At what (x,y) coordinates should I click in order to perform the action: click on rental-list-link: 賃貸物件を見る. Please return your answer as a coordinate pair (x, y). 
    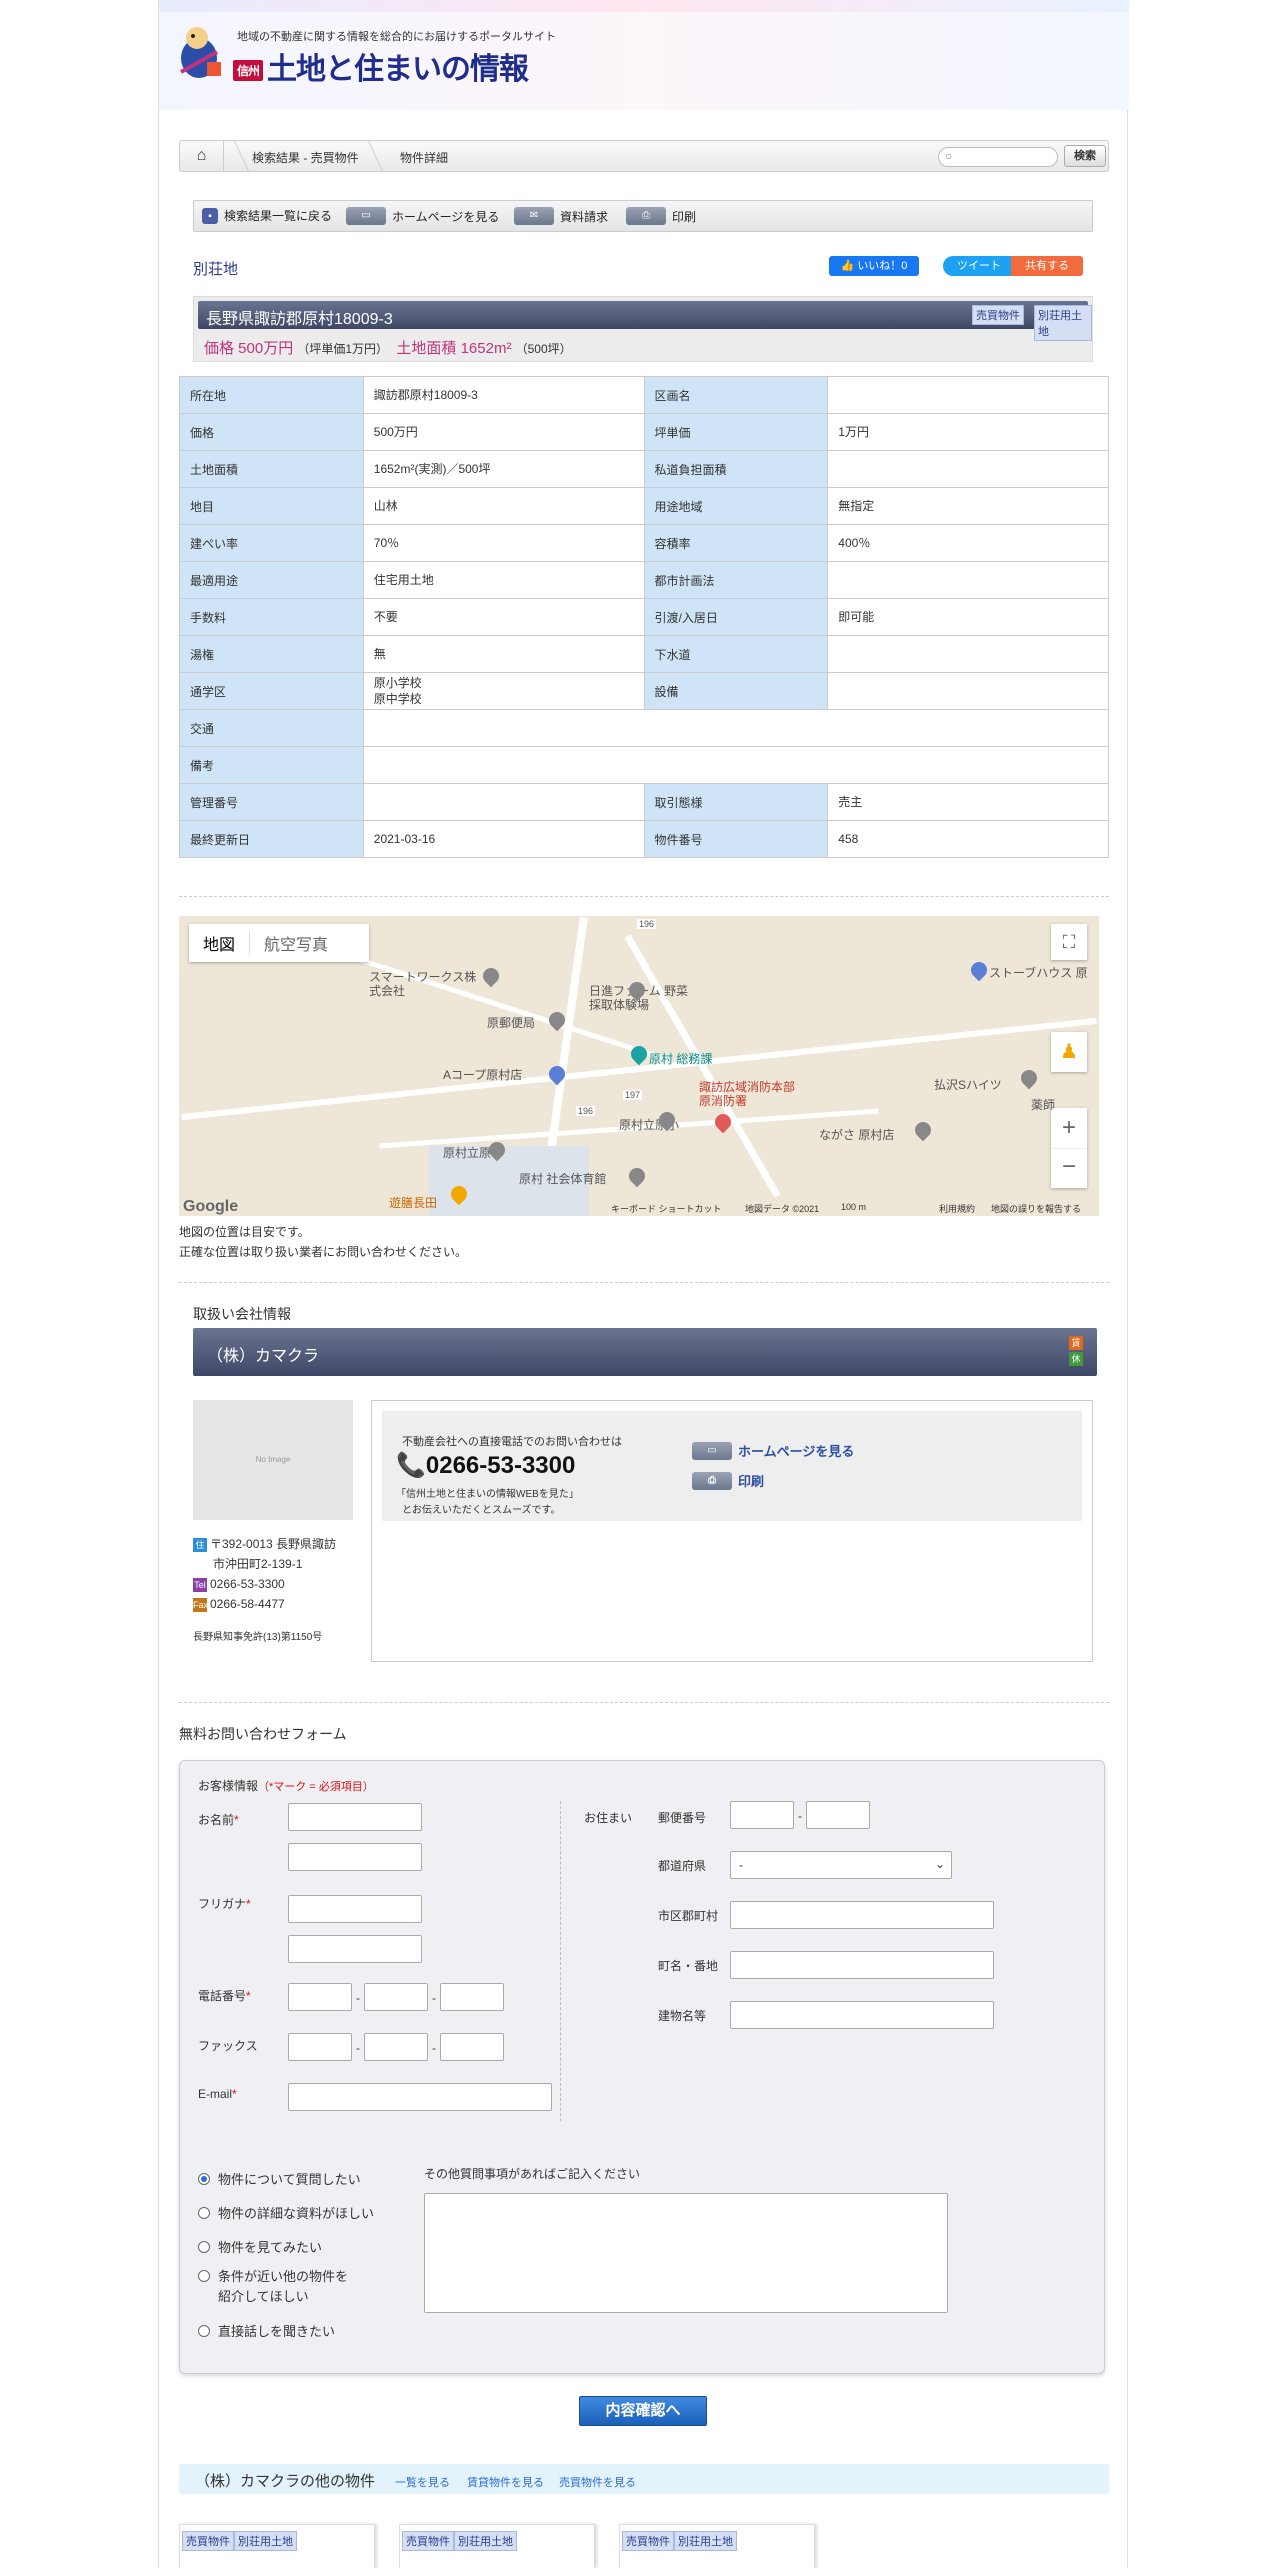
    Looking at the image, I should click on (505, 2482).